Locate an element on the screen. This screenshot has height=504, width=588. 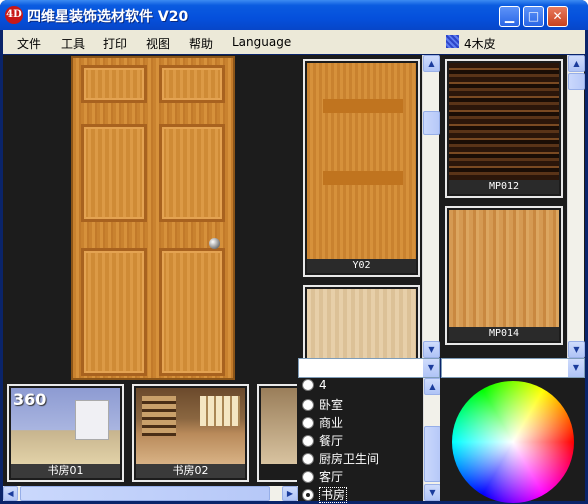
material-swatch-icon is located at coordinates (452, 41).